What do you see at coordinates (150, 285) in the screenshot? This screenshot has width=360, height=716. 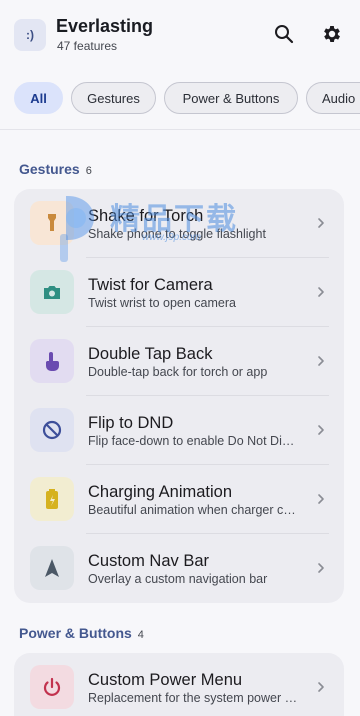 I see `feature-title: Twist for Camera` at bounding box center [150, 285].